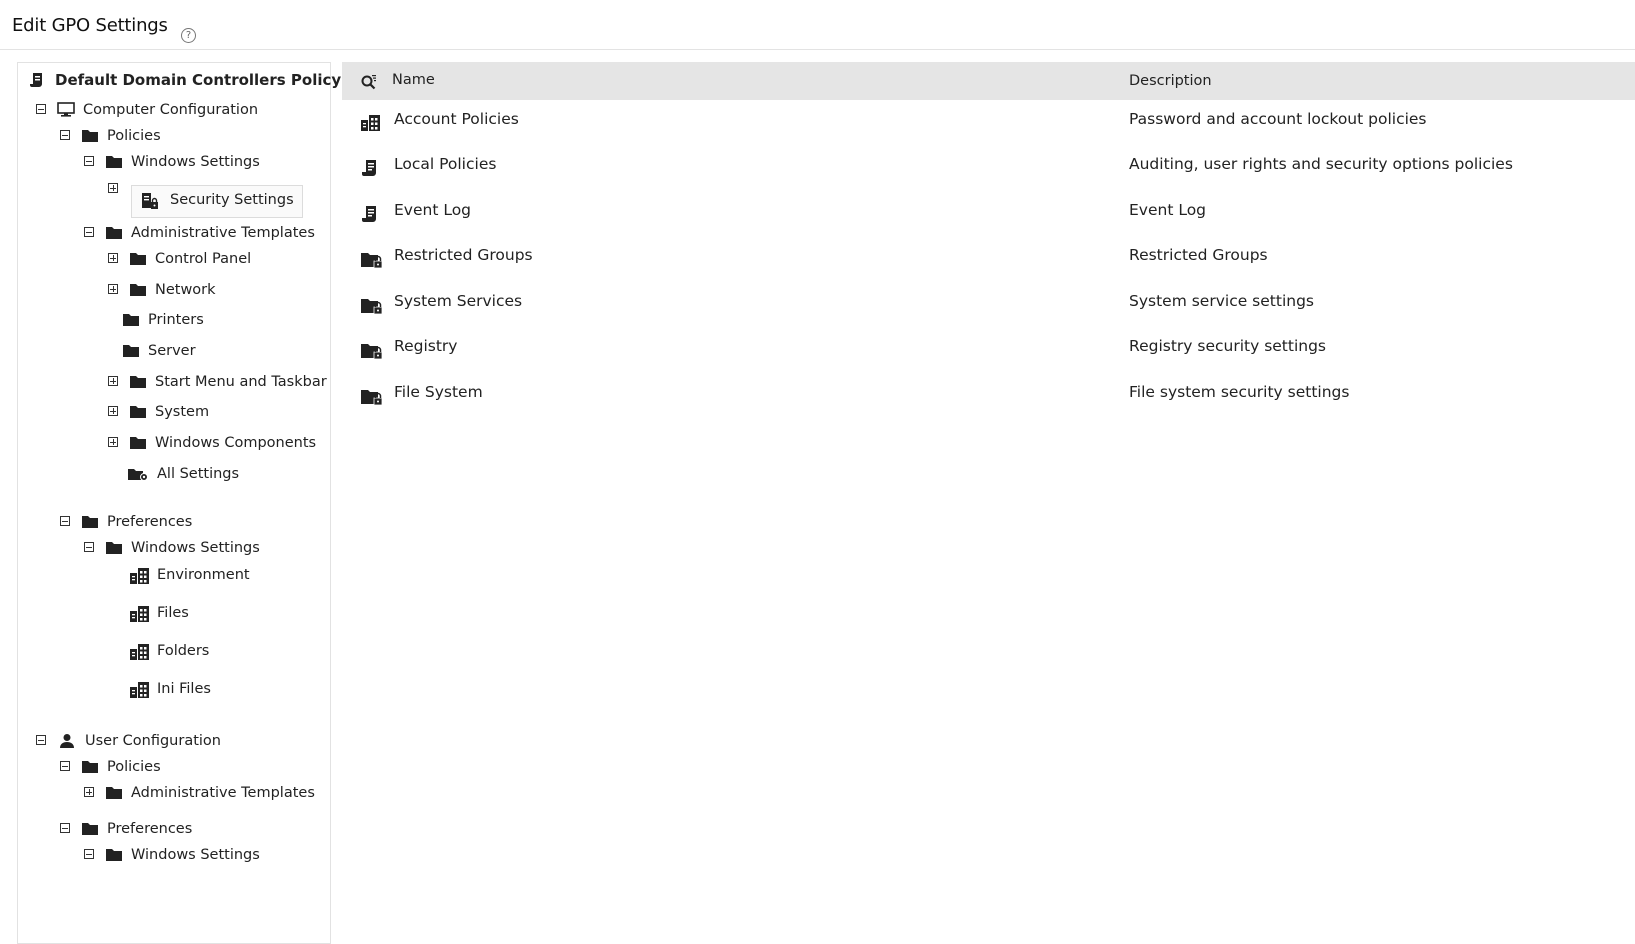  Describe the element at coordinates (988, 258) in the screenshot. I see `list-row-restricted-groups: Restricted Groups Restricted Groups` at that location.